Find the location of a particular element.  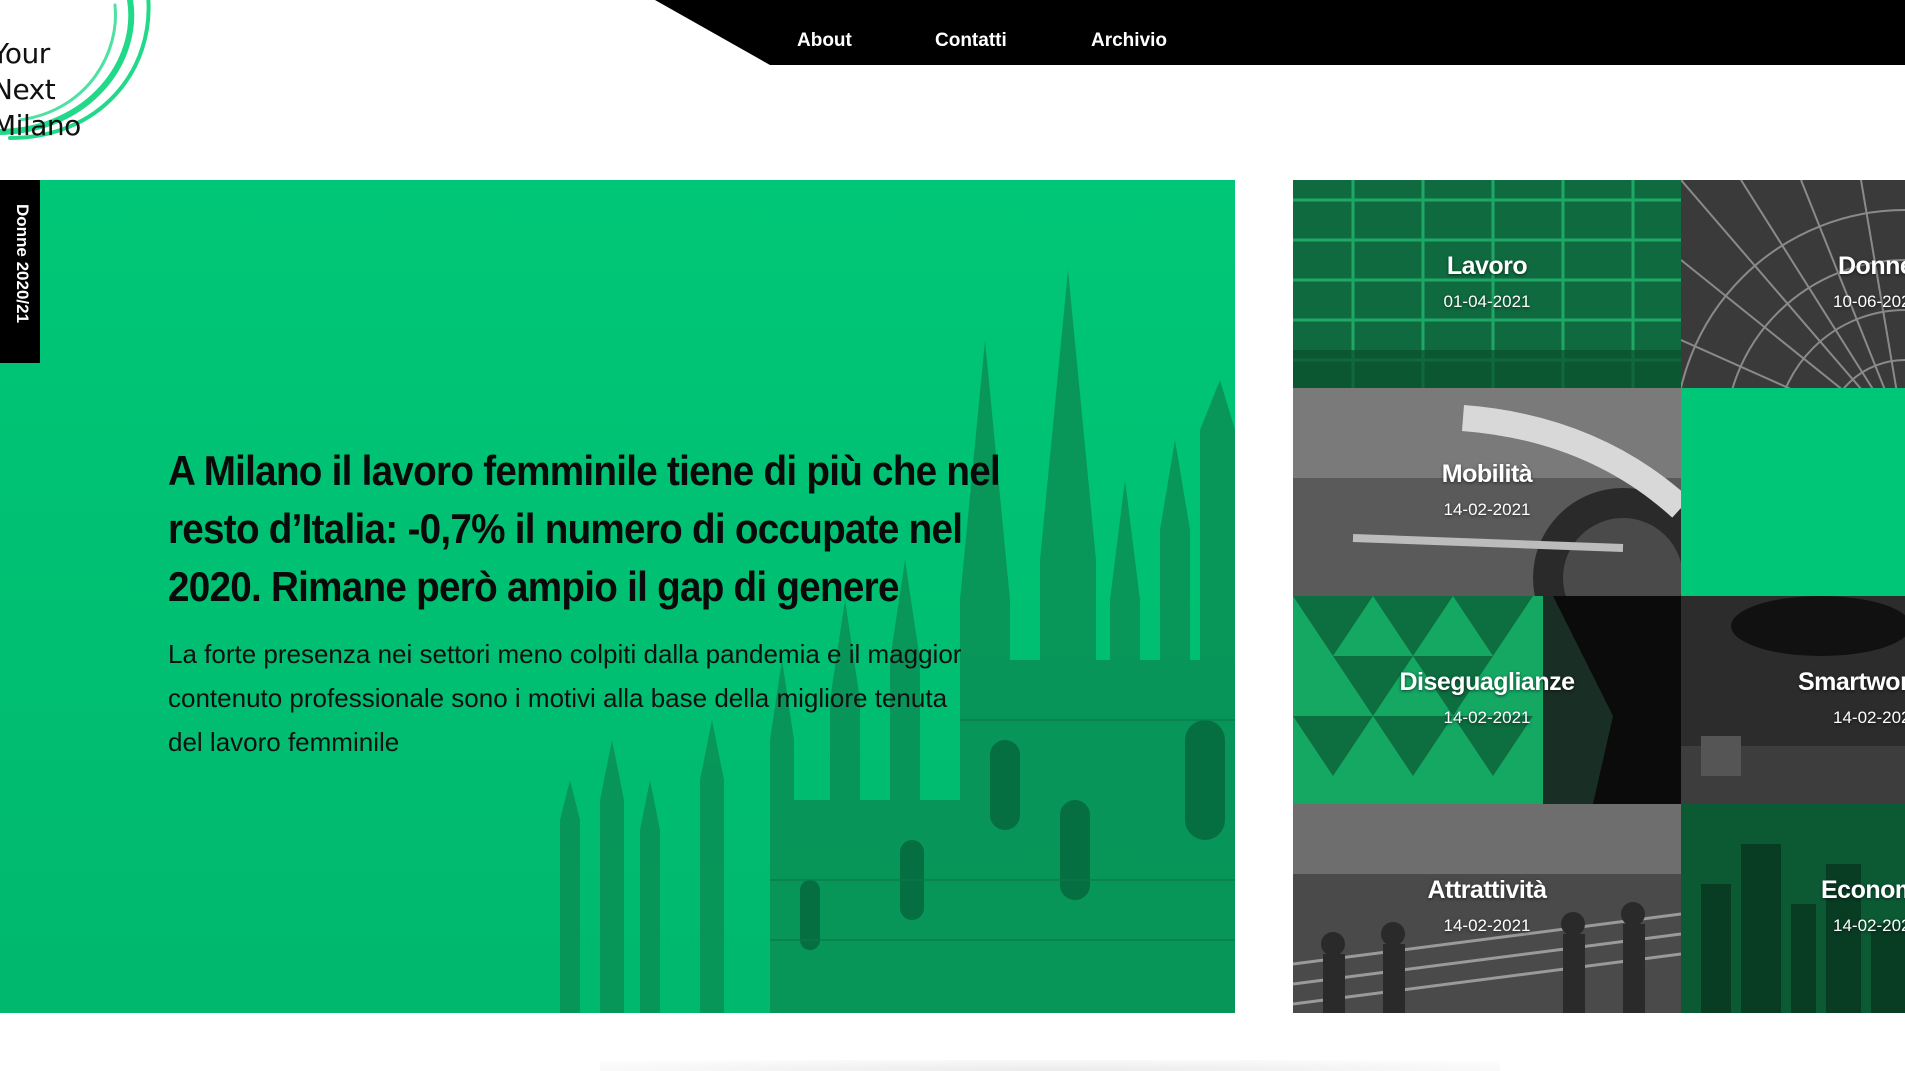

category-tag-label: Donne 2020/21 is located at coordinates (22, 264).